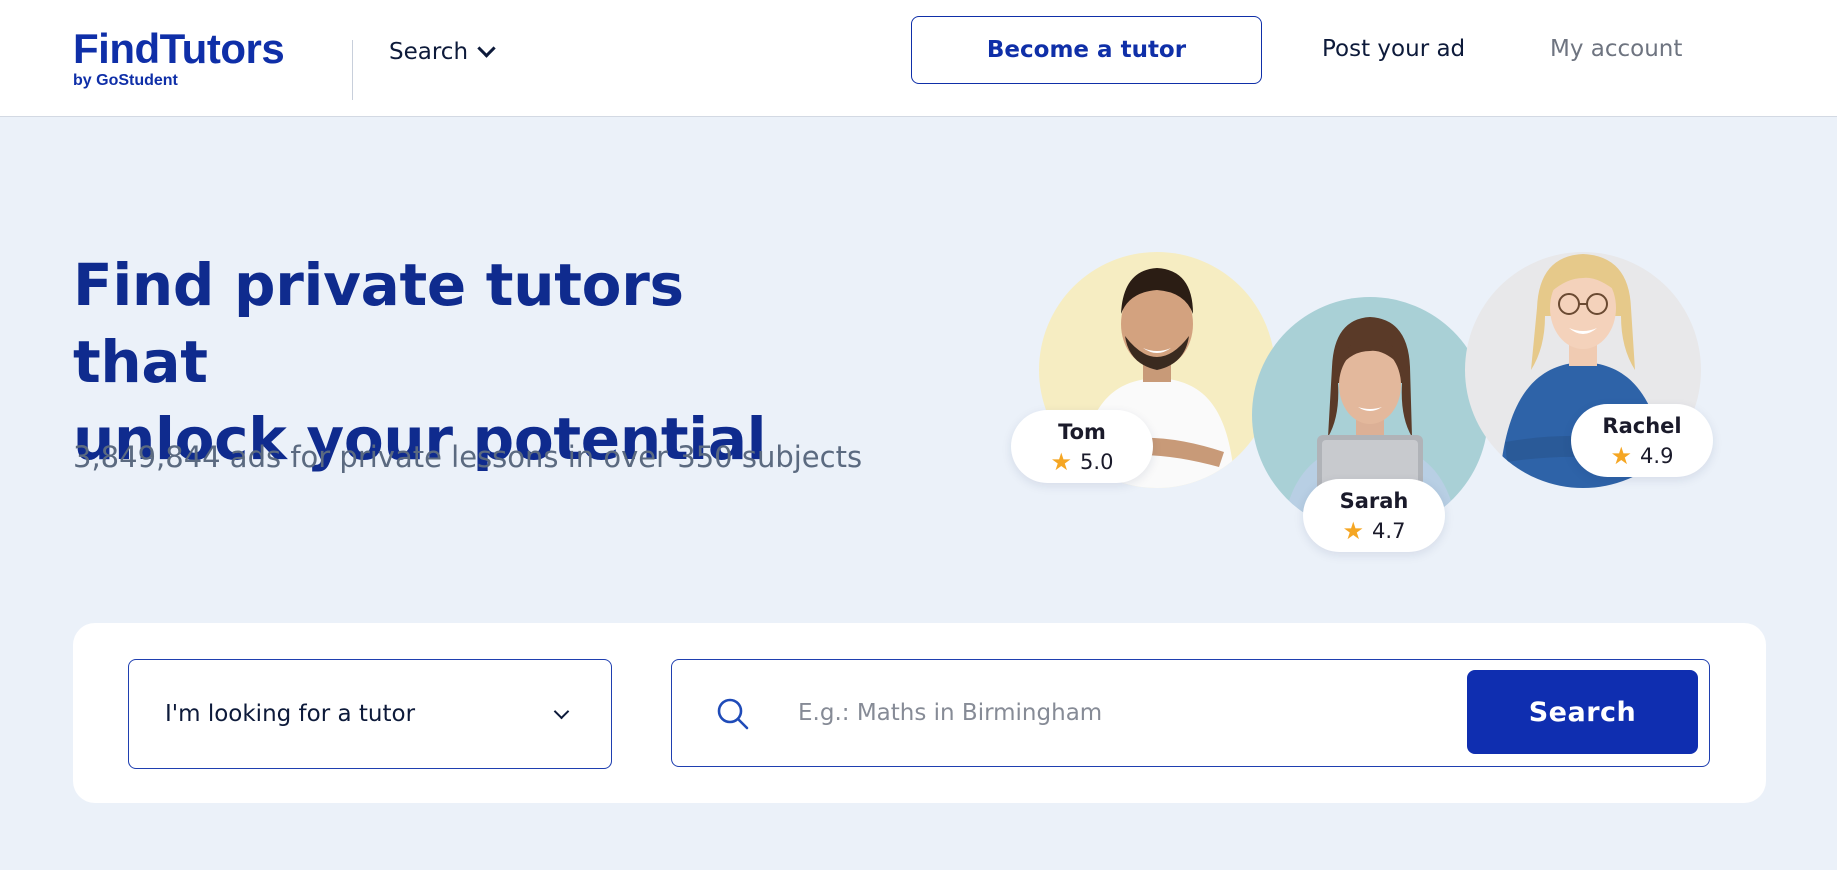 The image size is (1837, 870). What do you see at coordinates (1097, 461) in the screenshot?
I see `tutor-rating-value: 5.0` at bounding box center [1097, 461].